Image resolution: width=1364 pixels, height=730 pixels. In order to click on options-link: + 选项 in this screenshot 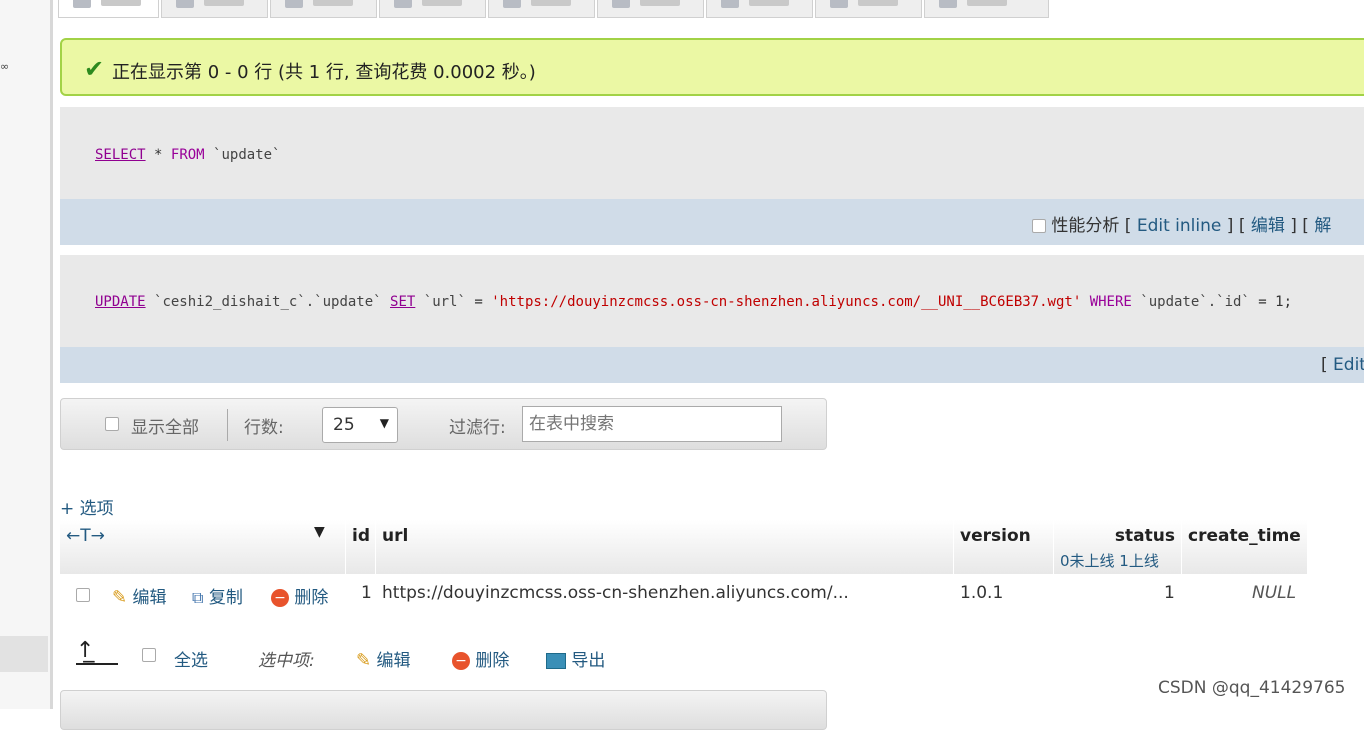, I will do `click(87, 506)`.